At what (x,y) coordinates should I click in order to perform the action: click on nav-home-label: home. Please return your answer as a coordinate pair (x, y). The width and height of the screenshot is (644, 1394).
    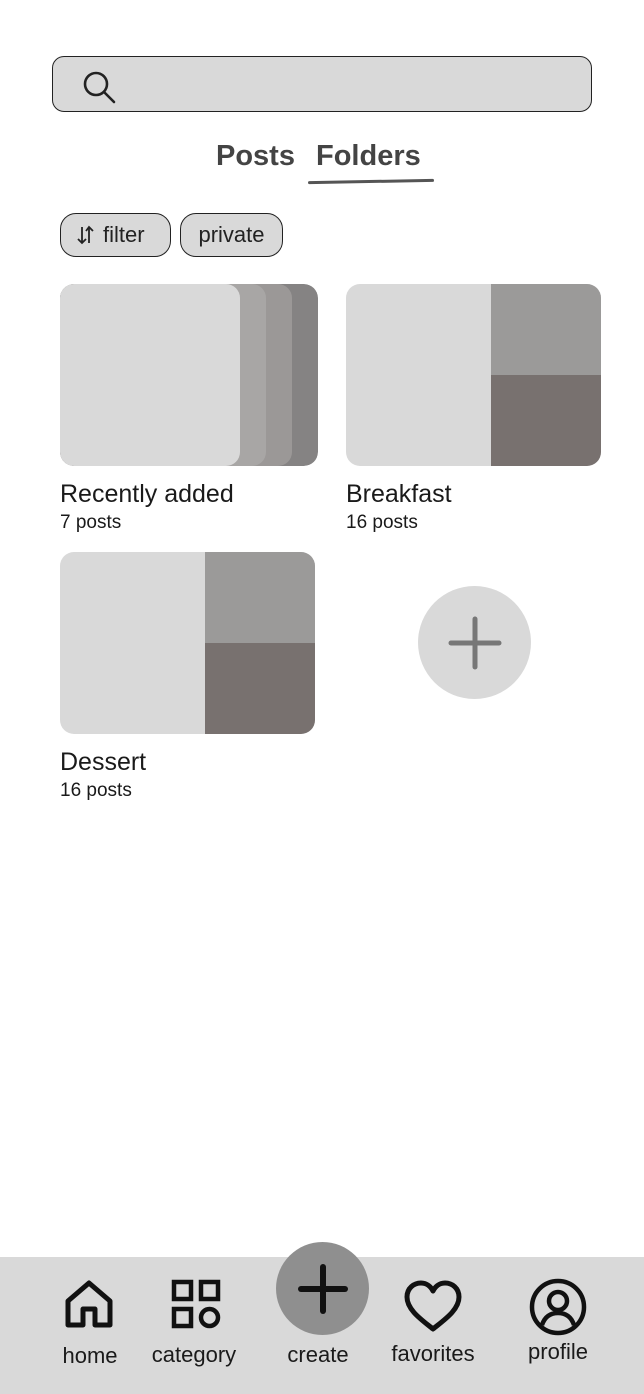
    Looking at the image, I should click on (90, 1355).